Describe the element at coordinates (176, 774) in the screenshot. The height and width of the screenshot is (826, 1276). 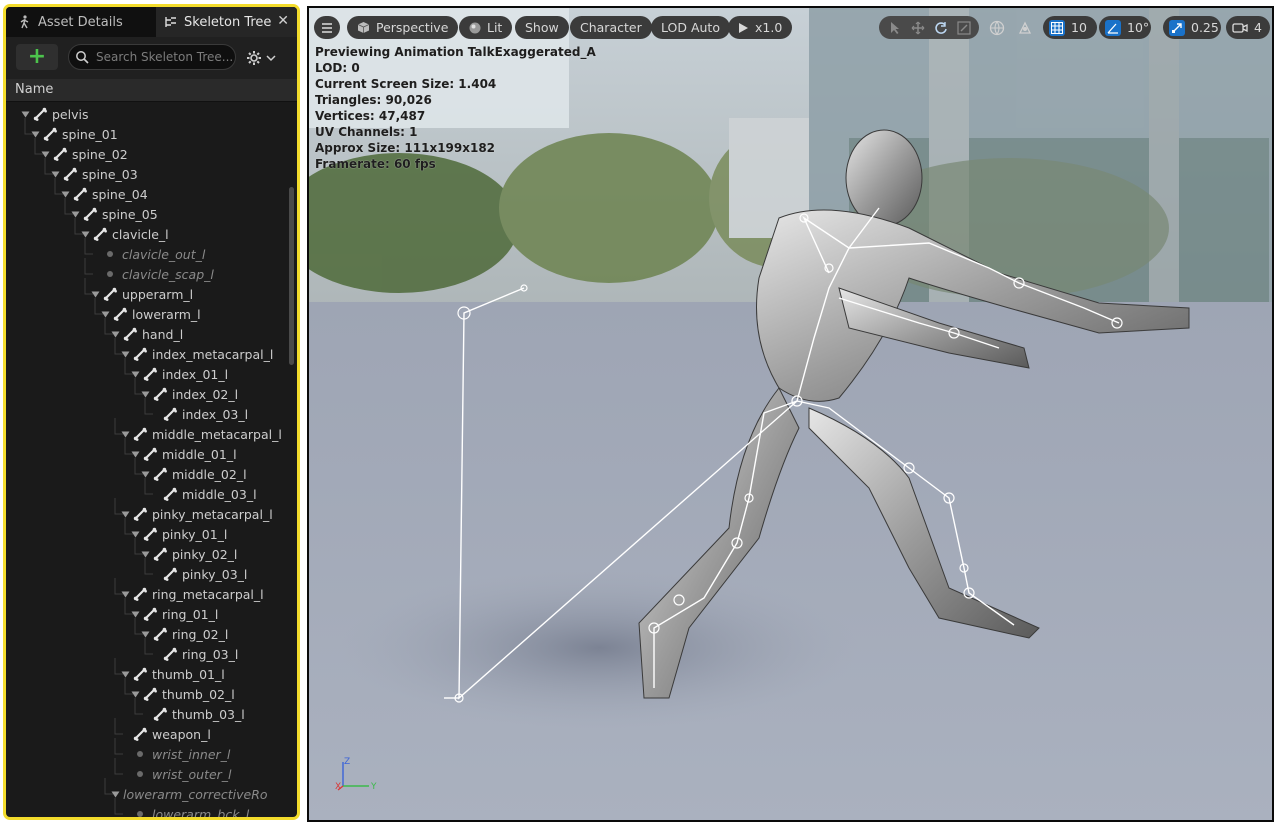
I see `tree-row: wrist_outer_l` at that location.